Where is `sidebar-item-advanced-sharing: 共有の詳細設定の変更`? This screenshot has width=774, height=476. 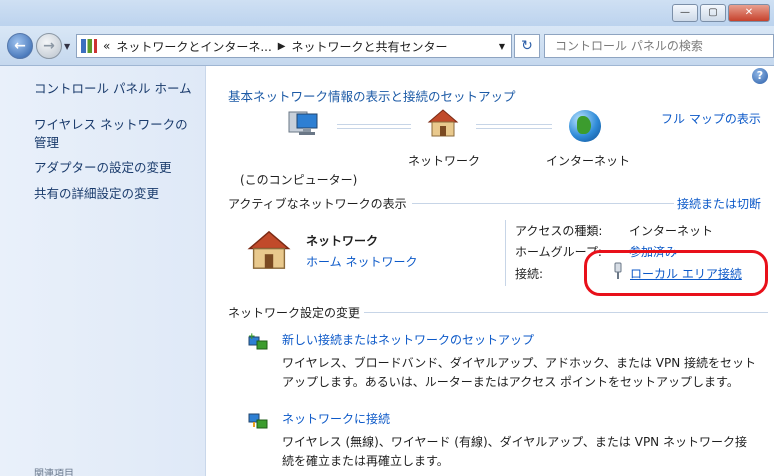 sidebar-item-advanced-sharing: 共有の詳細設定の変更 is located at coordinates (116, 194).